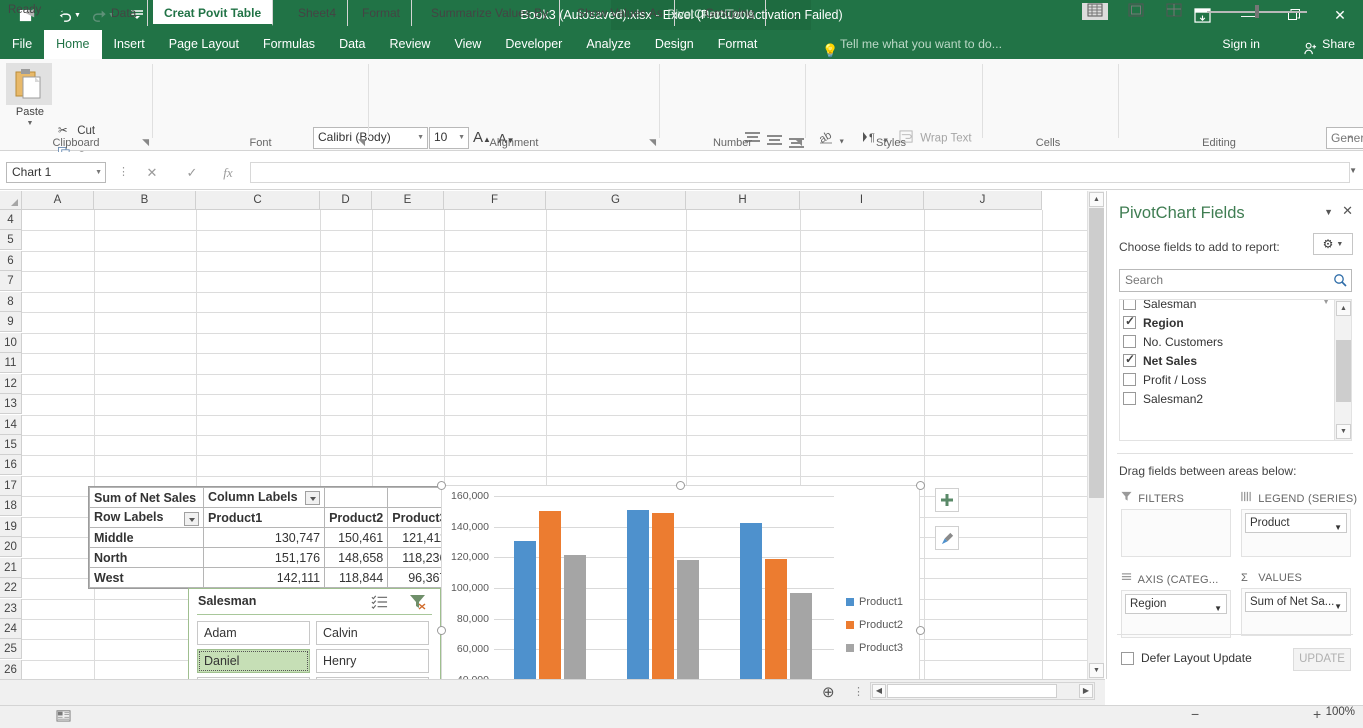  Describe the element at coordinates (743, 200) in the screenshot. I see `column-header-h: H` at that location.